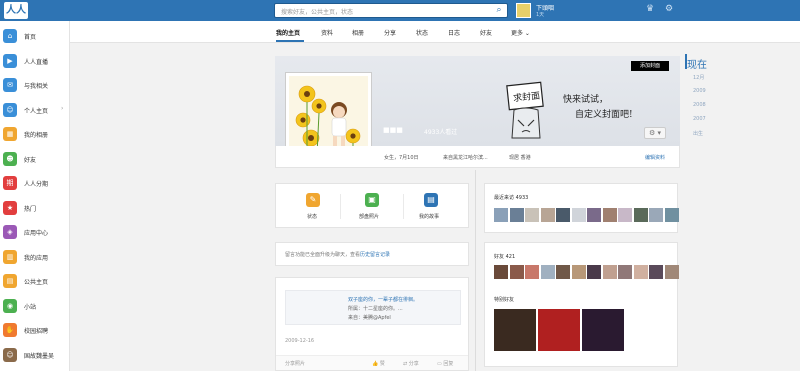  I want to click on year-item: 2008, so click(699, 105).